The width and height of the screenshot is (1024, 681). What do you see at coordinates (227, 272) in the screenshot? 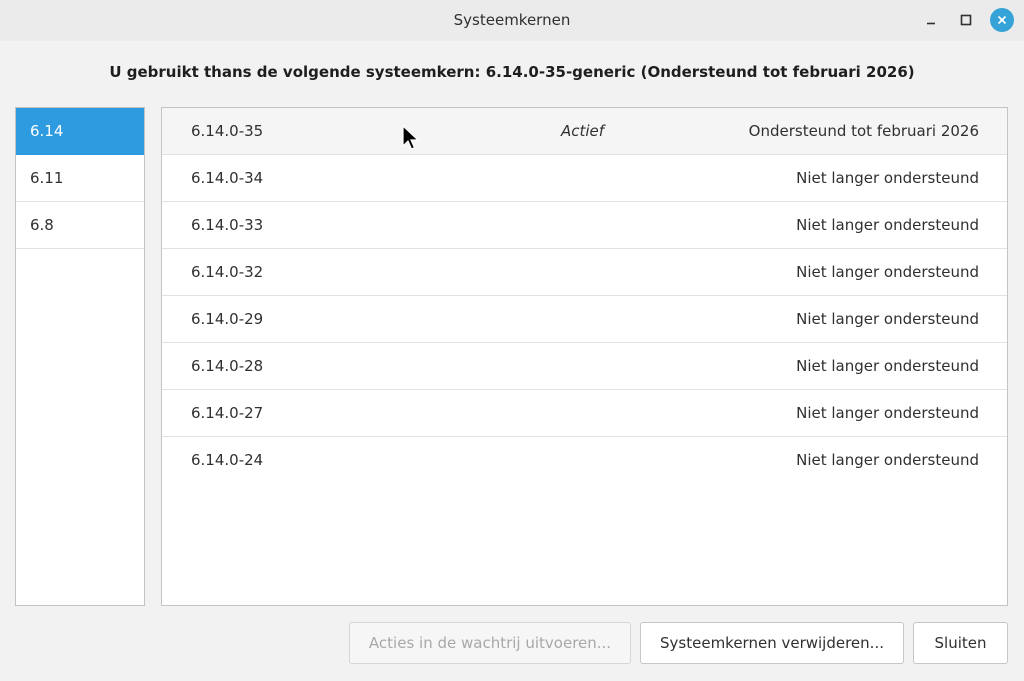
I see `kernel-version: 6.14.0-32` at bounding box center [227, 272].